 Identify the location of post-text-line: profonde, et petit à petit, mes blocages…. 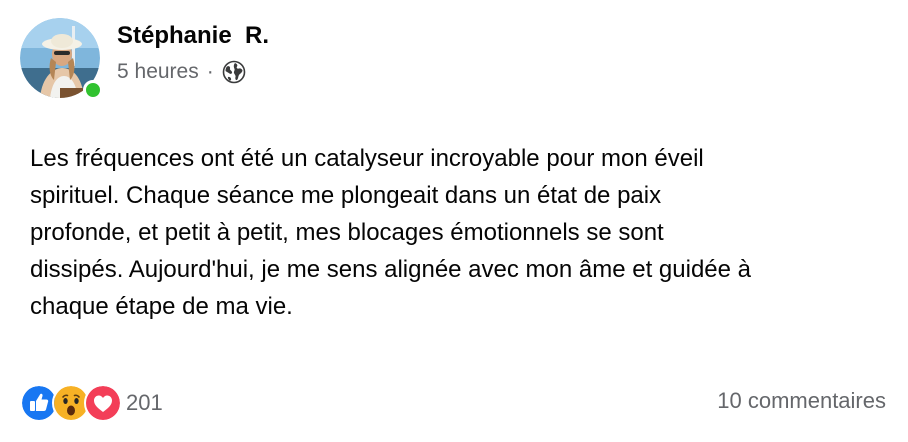
(347, 232).